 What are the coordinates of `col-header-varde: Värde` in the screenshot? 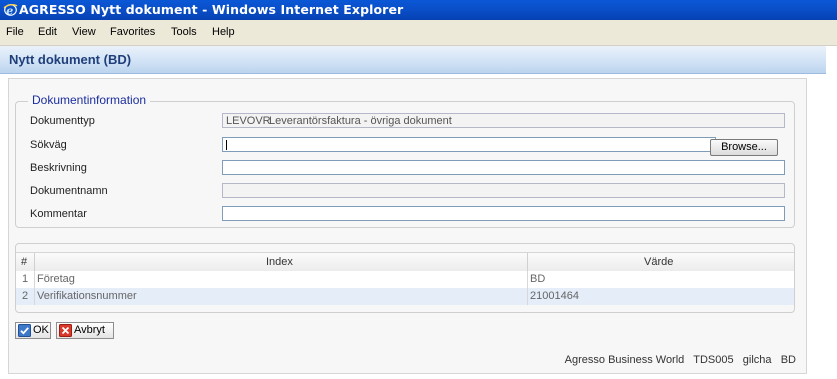 It's located at (658, 262).